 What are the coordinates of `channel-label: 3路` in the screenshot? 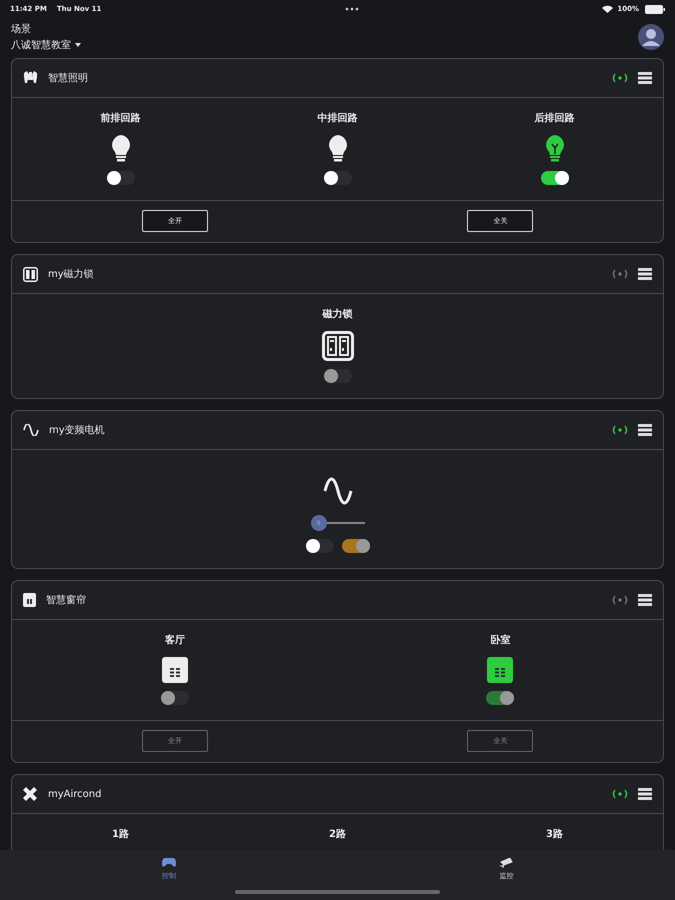 It's located at (554, 834).